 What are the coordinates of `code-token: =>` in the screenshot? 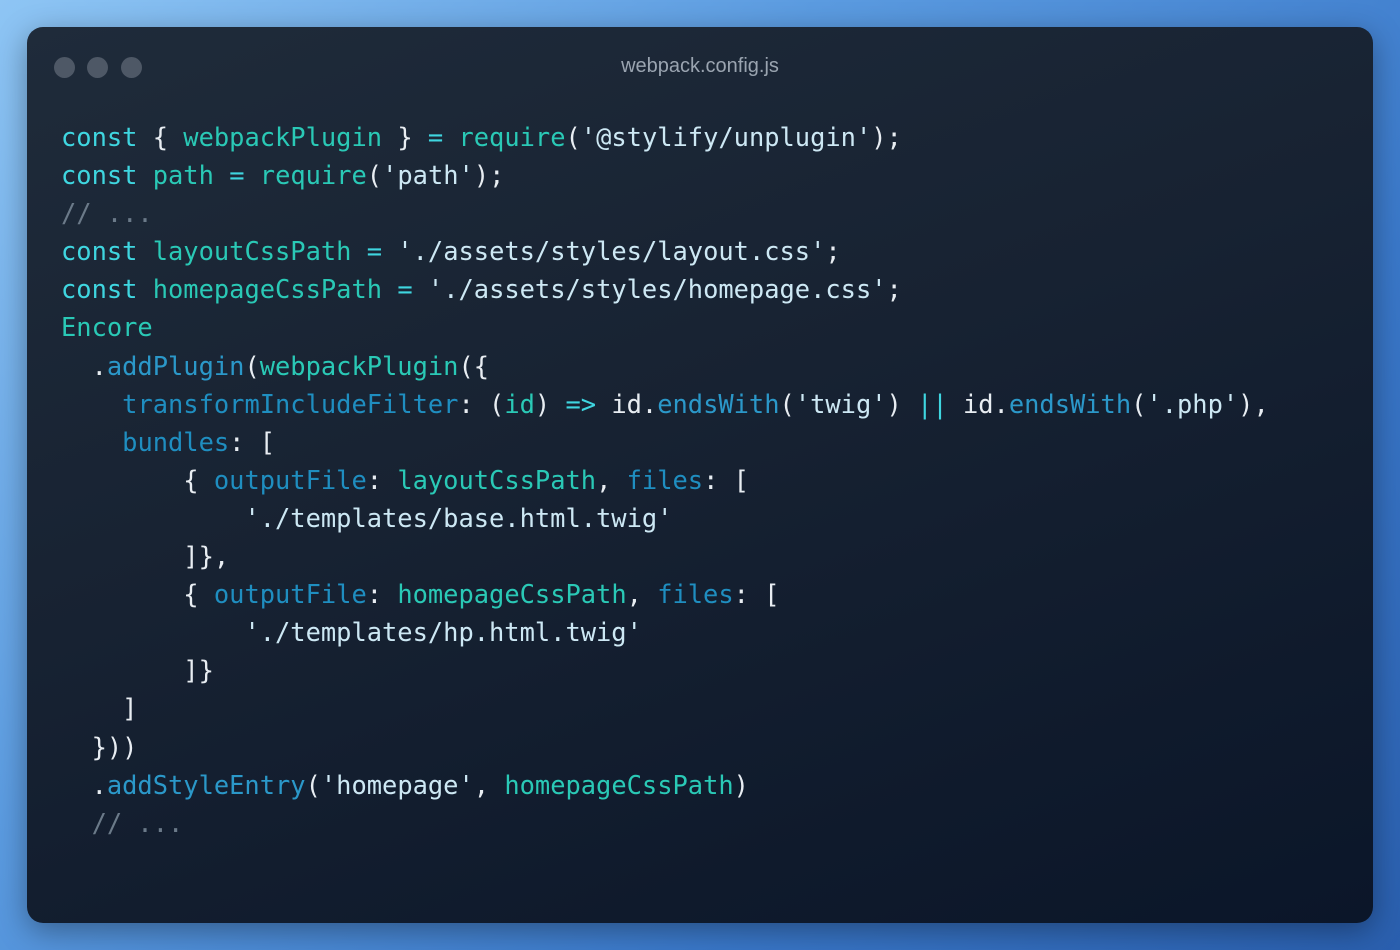 It's located at (581, 403).